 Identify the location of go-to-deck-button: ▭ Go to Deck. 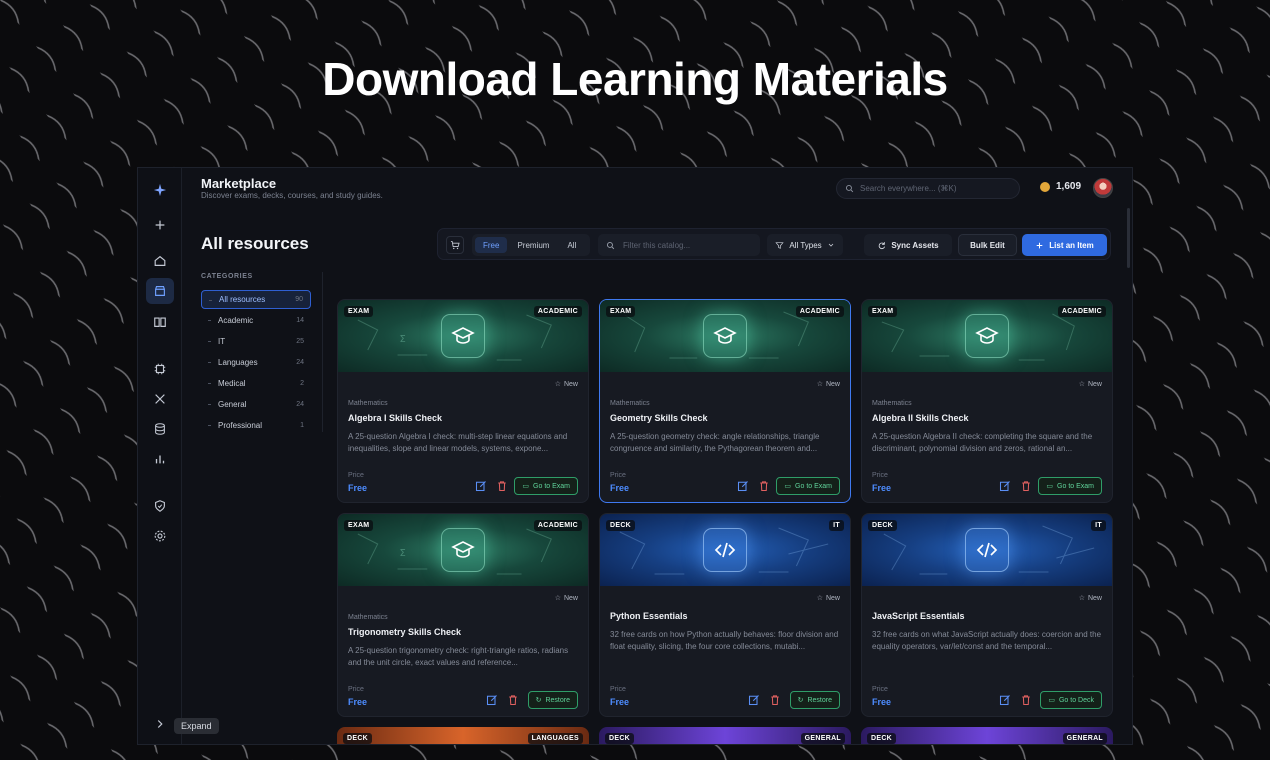
(1071, 700).